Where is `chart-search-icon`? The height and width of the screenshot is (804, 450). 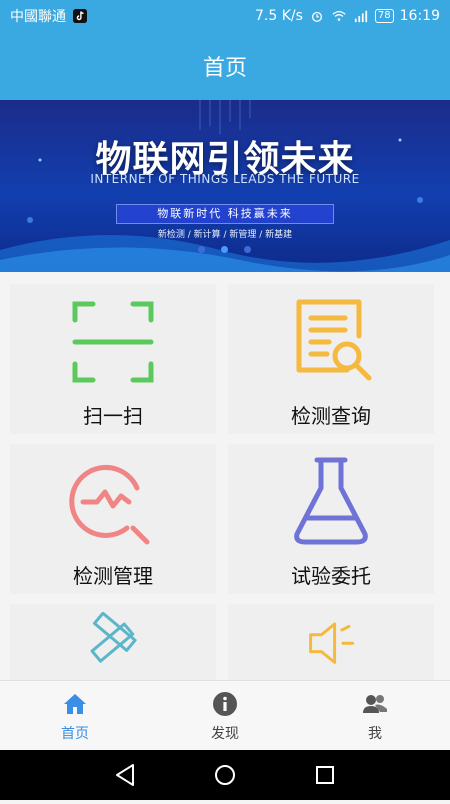 chart-search-icon is located at coordinates (109, 504).